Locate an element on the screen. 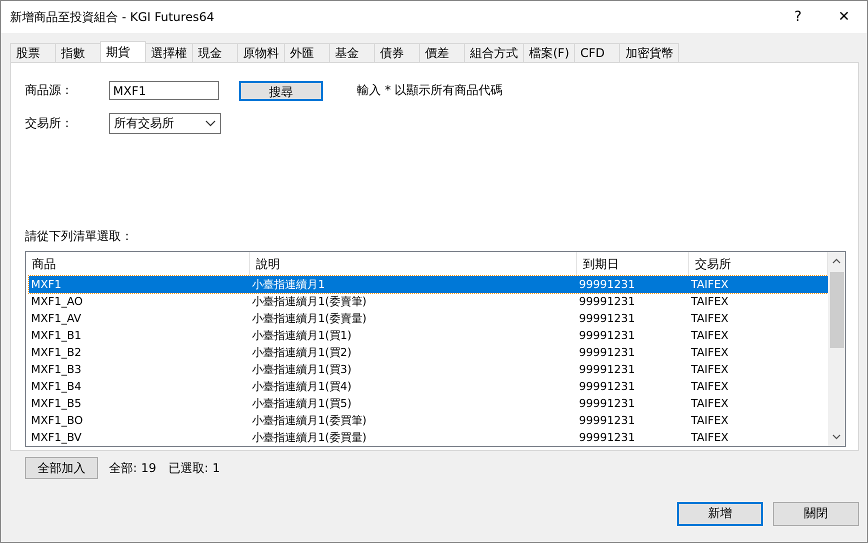 This screenshot has width=868, height=543. table-row: MXF1_AO 小臺指連續月1(委賣筆) 99991231 TAIFEX is located at coordinates (428, 301).